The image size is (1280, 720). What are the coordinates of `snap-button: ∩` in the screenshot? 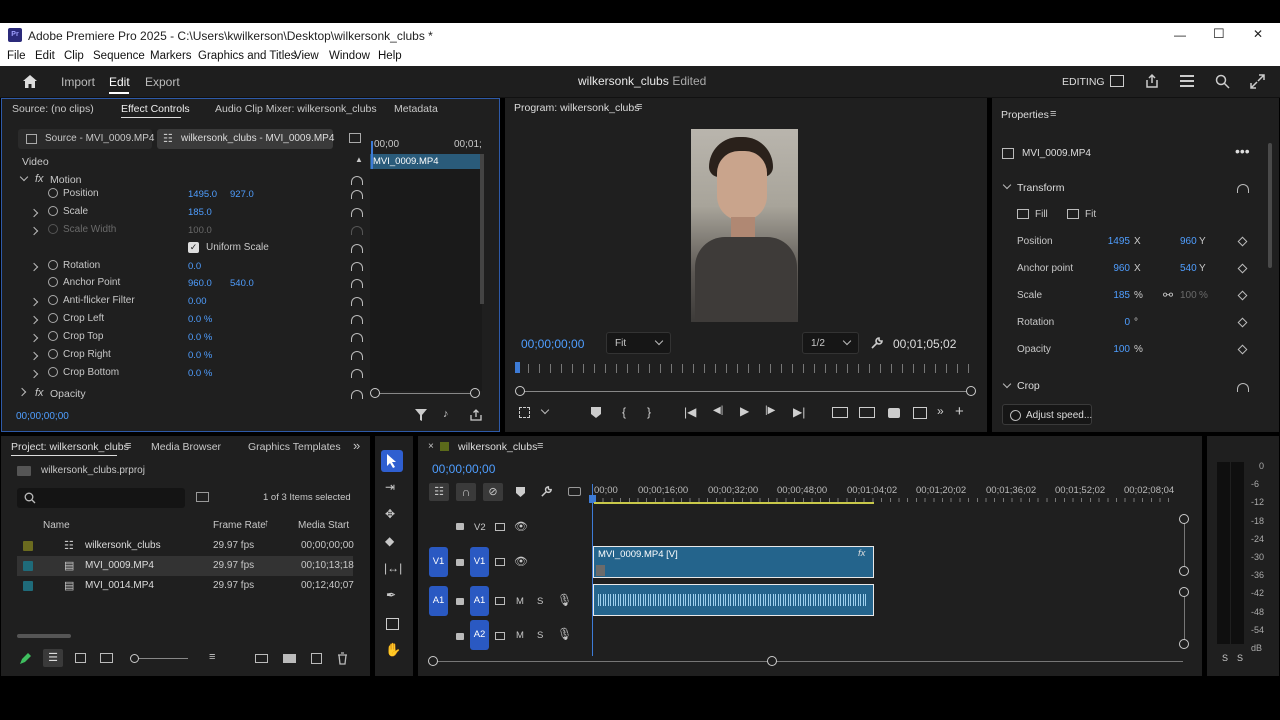 It's located at (466, 492).